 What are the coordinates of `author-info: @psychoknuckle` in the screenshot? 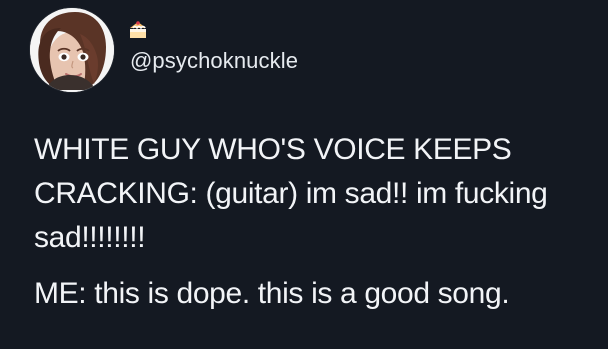 It's located at (256, 48).